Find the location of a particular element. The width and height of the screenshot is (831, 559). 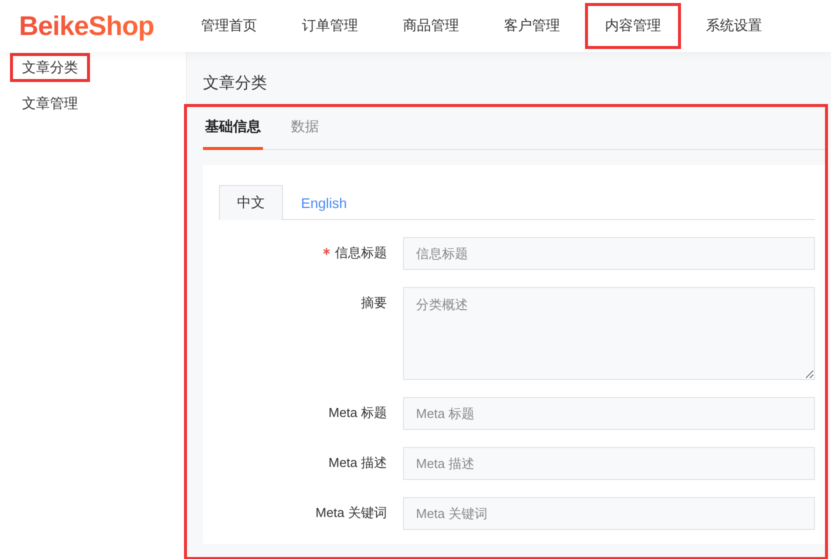

nav-item: 内容管理 is located at coordinates (633, 26).